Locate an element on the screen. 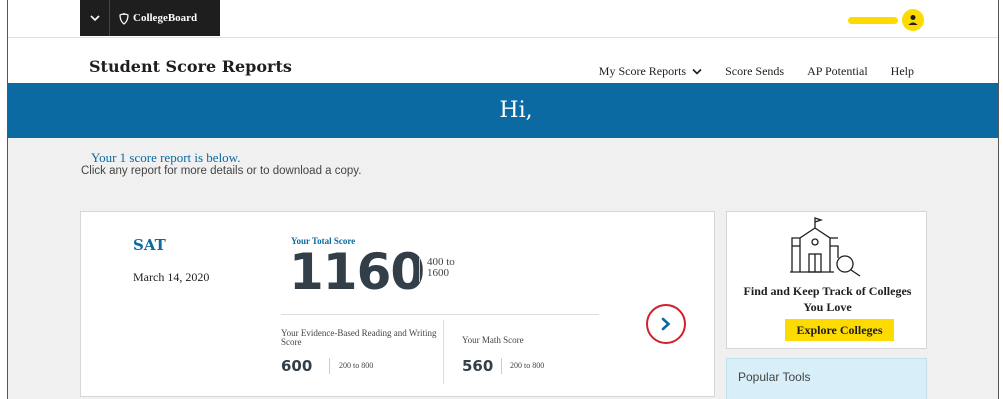 This screenshot has width=1003, height=399. acorn-logo-icon is located at coordinates (124, 18).